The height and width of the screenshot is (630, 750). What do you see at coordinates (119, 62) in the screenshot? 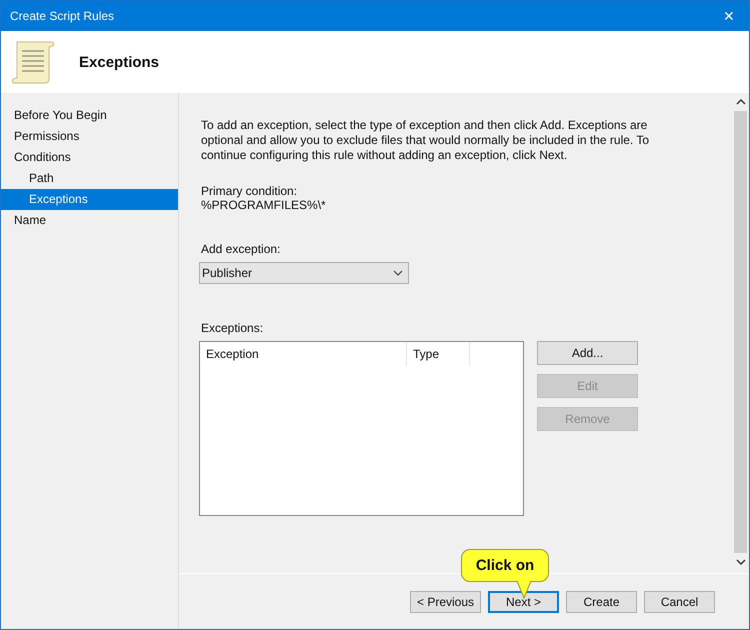
I see `page-title: Exceptions` at bounding box center [119, 62].